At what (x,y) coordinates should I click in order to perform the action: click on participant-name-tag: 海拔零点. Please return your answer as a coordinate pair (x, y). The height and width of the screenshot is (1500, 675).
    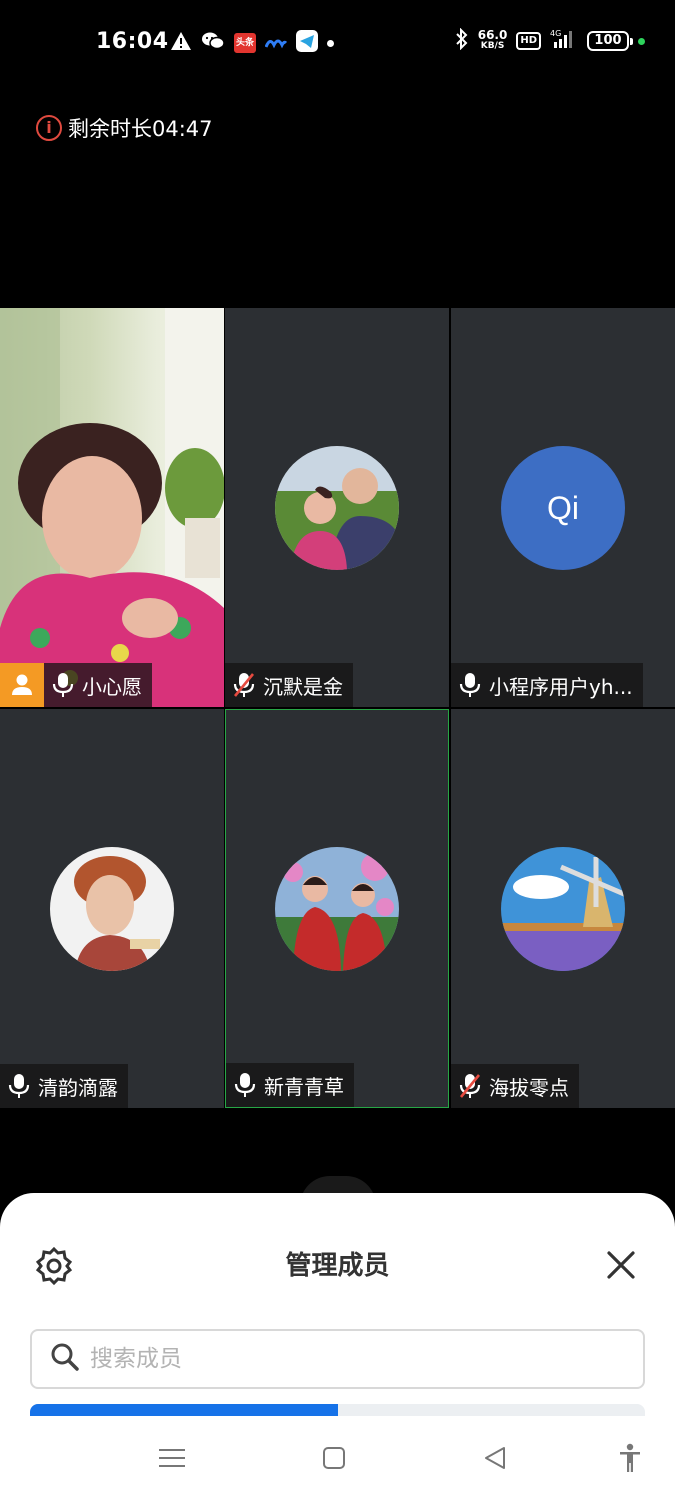
    Looking at the image, I should click on (515, 1086).